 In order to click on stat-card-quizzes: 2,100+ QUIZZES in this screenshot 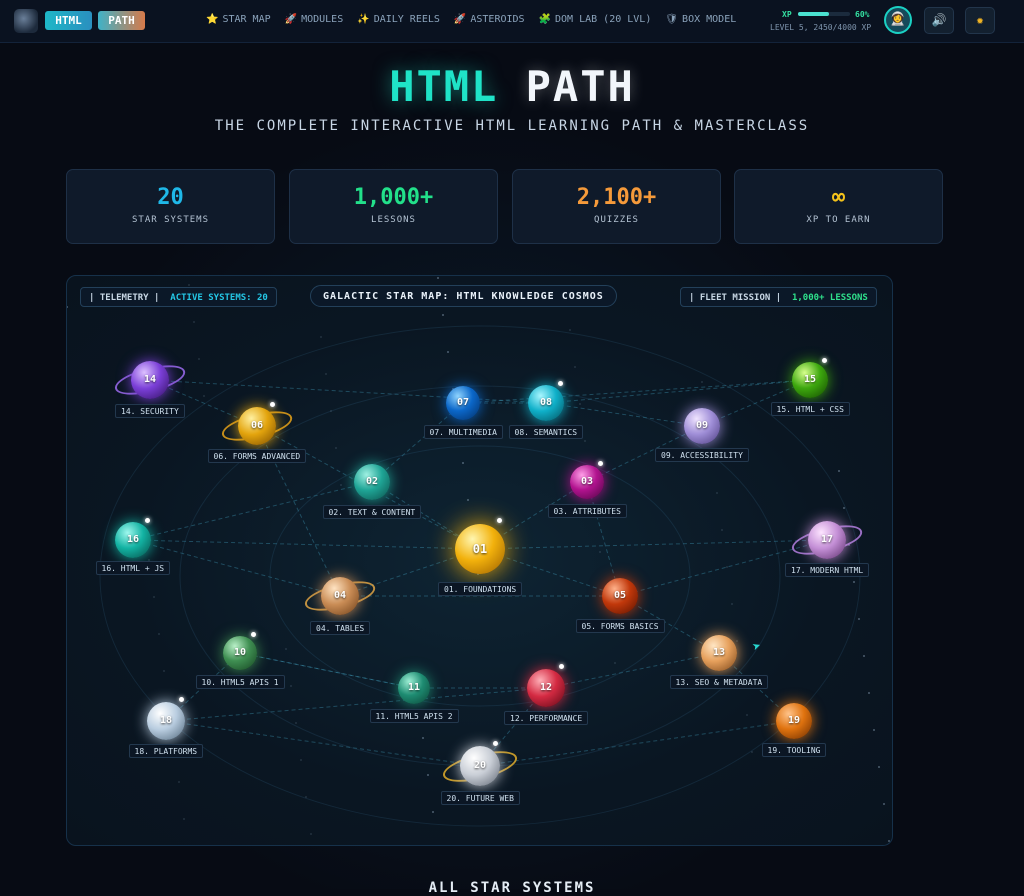, I will do `click(616, 206)`.